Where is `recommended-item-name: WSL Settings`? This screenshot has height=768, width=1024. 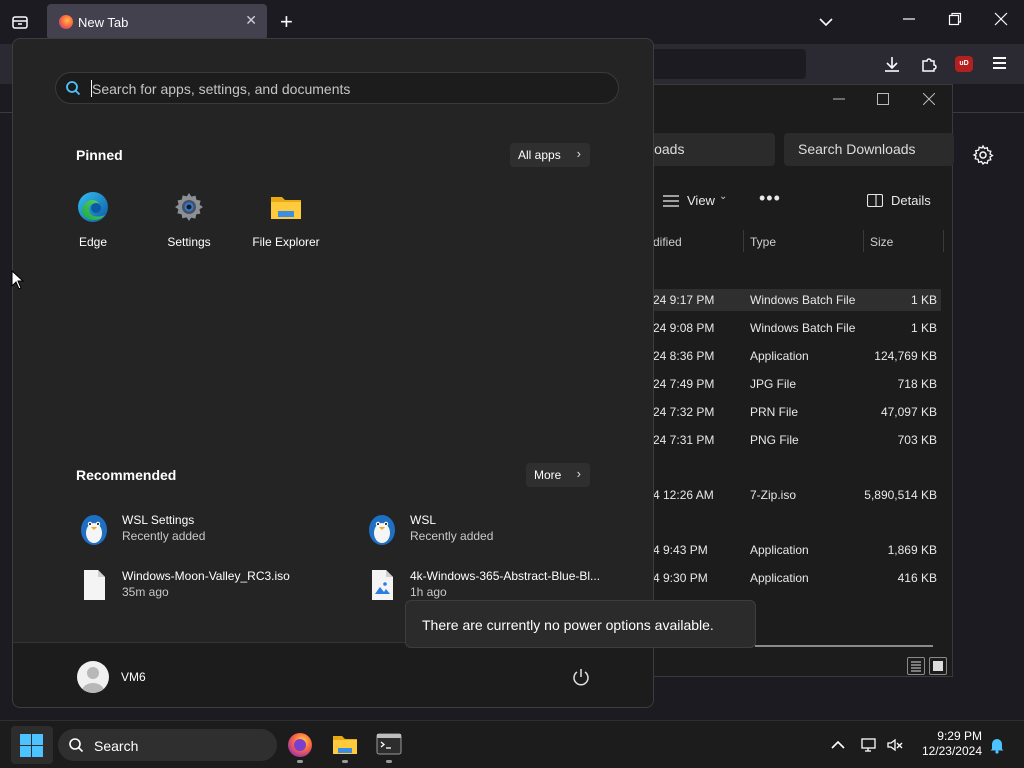 recommended-item-name: WSL Settings is located at coordinates (158, 520).